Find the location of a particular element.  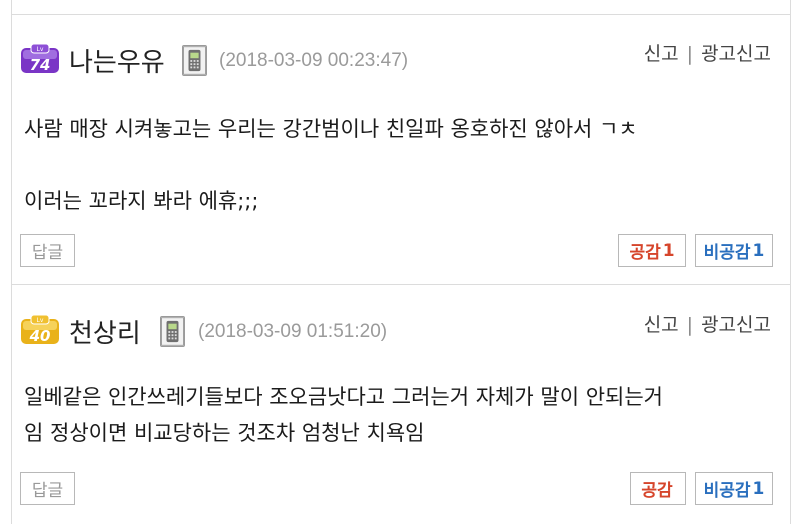

comment-date: (2018-03-09 00:23:47) is located at coordinates (314, 60).